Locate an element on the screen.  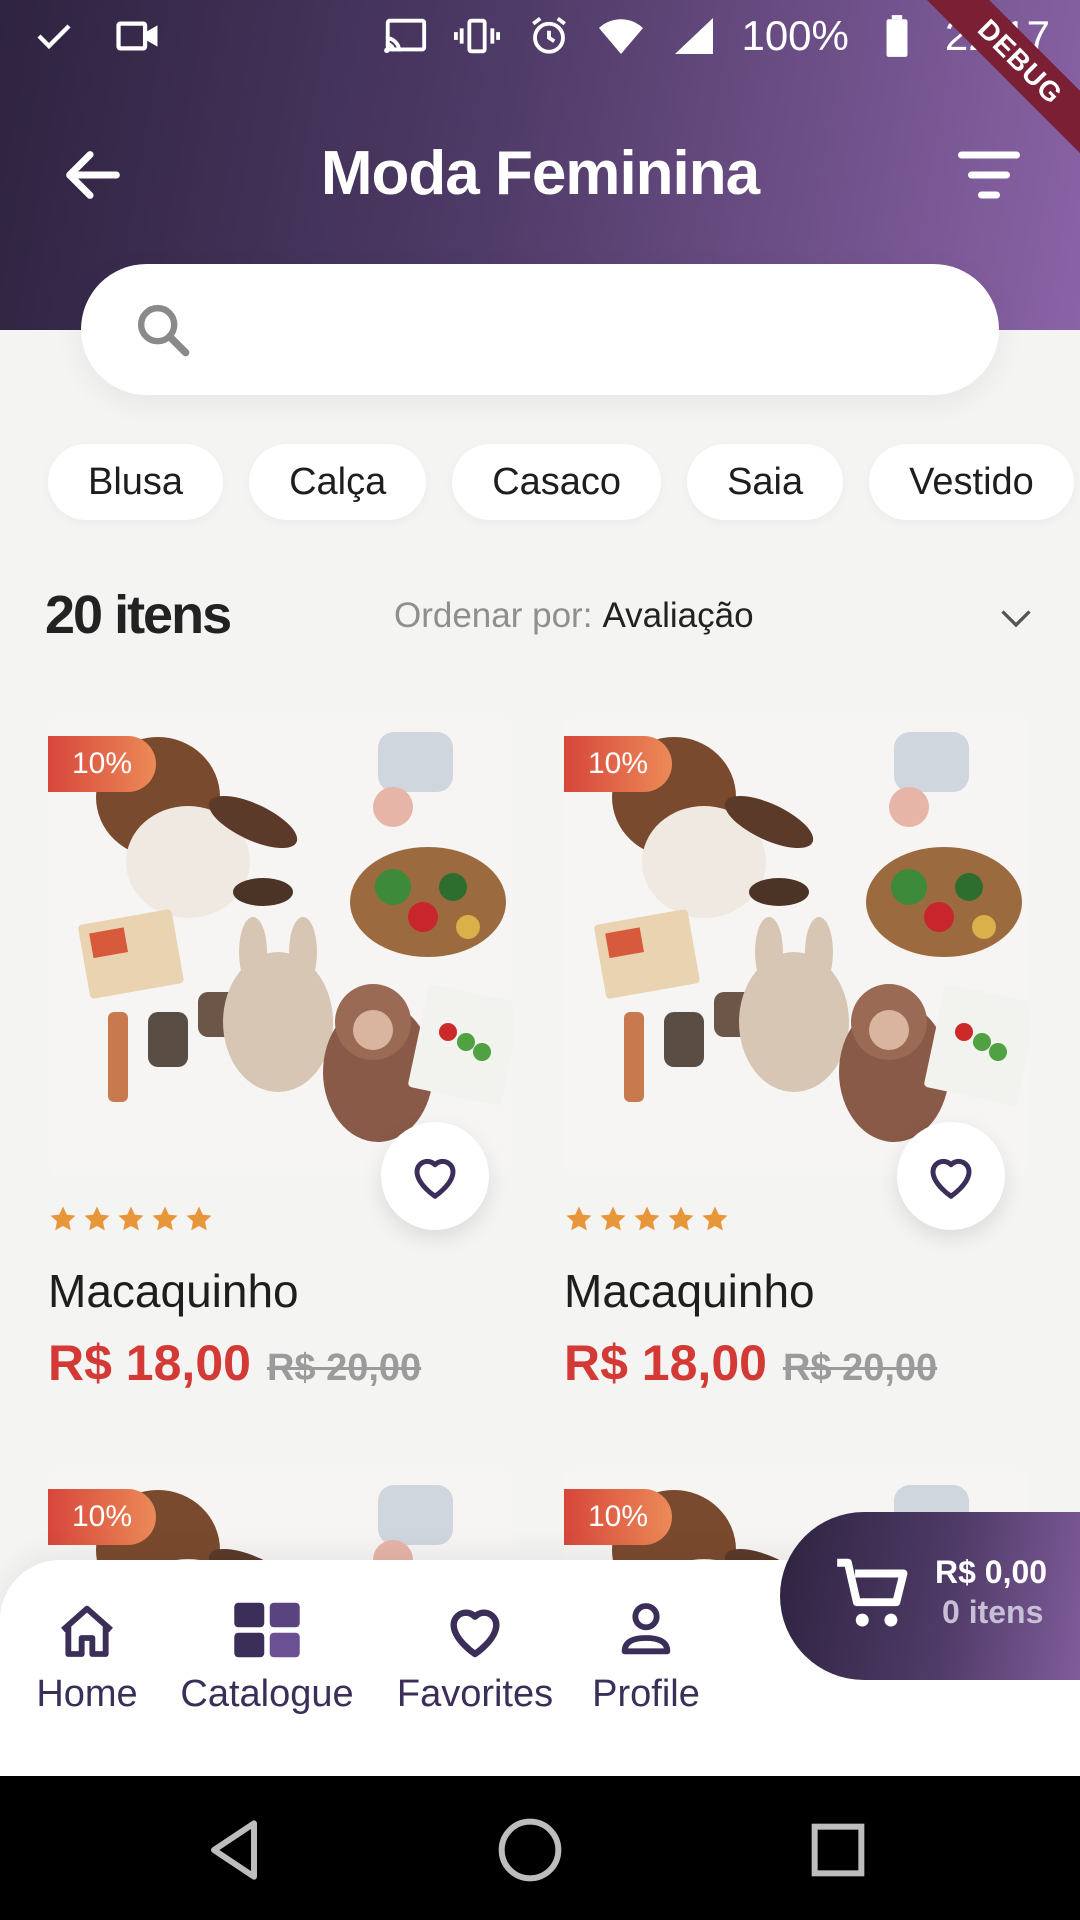
nav-label: Profile is located at coordinates (646, 1694).